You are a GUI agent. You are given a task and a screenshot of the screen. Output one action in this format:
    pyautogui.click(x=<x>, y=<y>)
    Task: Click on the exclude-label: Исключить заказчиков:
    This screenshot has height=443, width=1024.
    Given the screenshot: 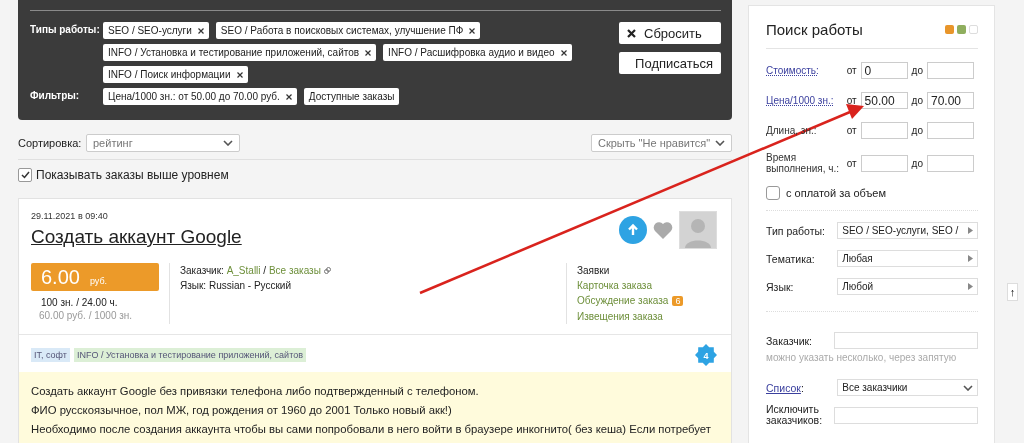 What is the action you would take?
    pyautogui.click(x=795, y=415)
    